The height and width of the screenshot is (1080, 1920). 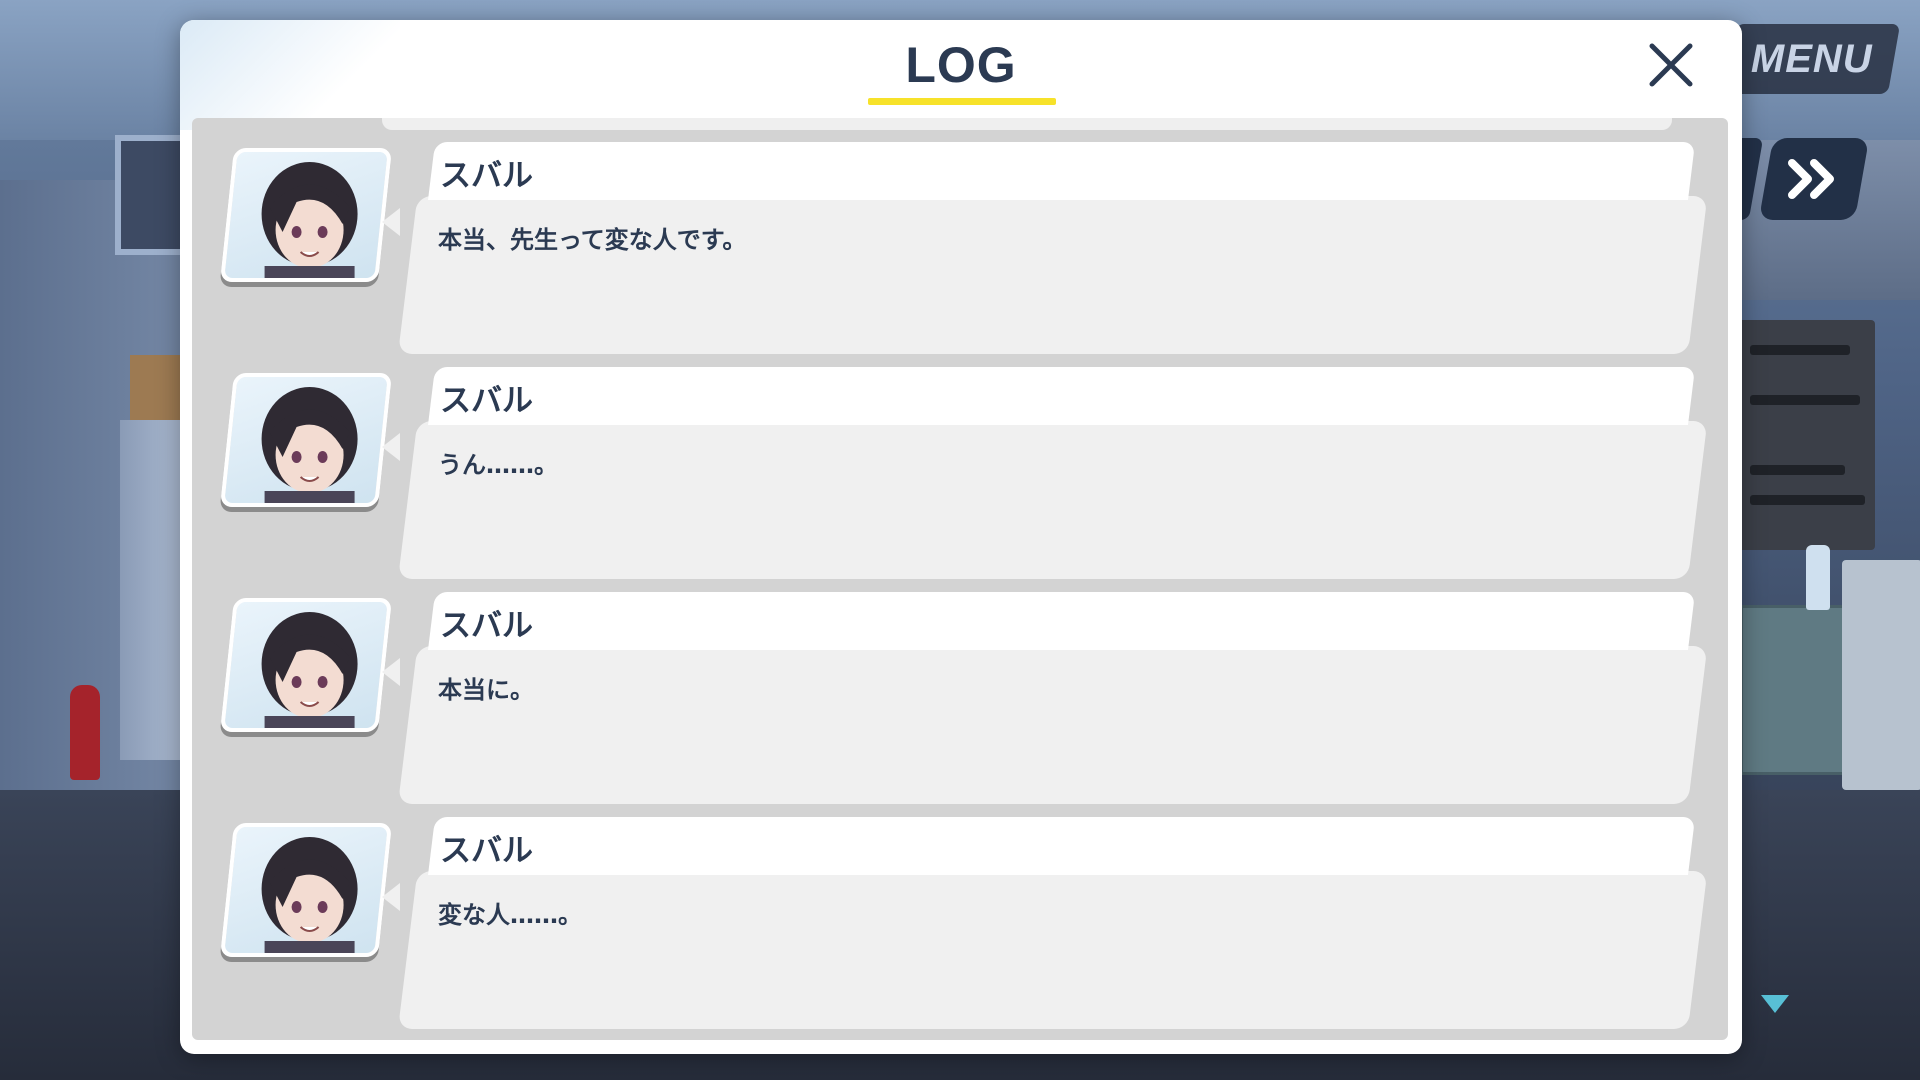 What do you see at coordinates (510, 915) in the screenshot?
I see `dialogue-text: 変な人……。` at bounding box center [510, 915].